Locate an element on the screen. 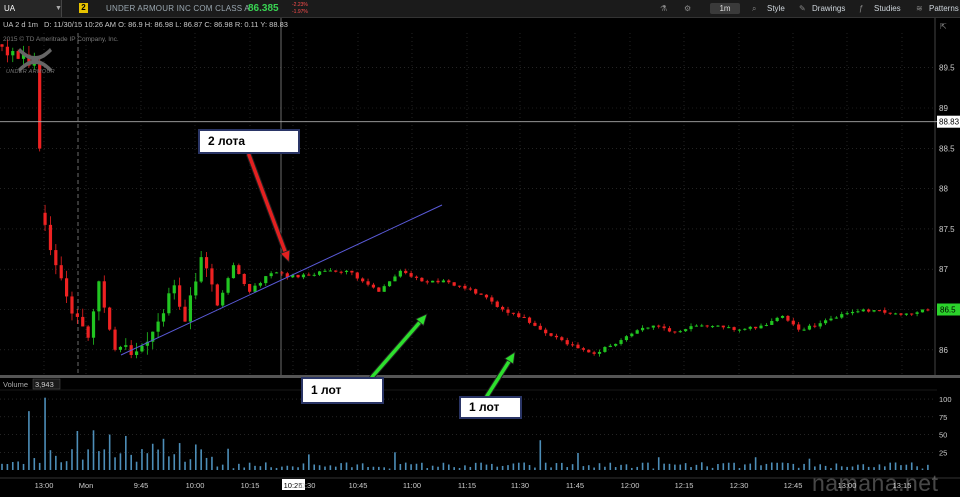 The width and height of the screenshot is (960, 497). flask-icon: ⚗ is located at coordinates (663, 8).